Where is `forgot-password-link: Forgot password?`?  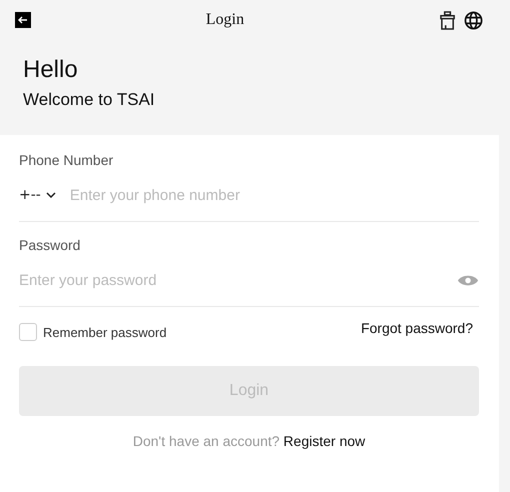 forgot-password-link: Forgot password? is located at coordinates (416, 328).